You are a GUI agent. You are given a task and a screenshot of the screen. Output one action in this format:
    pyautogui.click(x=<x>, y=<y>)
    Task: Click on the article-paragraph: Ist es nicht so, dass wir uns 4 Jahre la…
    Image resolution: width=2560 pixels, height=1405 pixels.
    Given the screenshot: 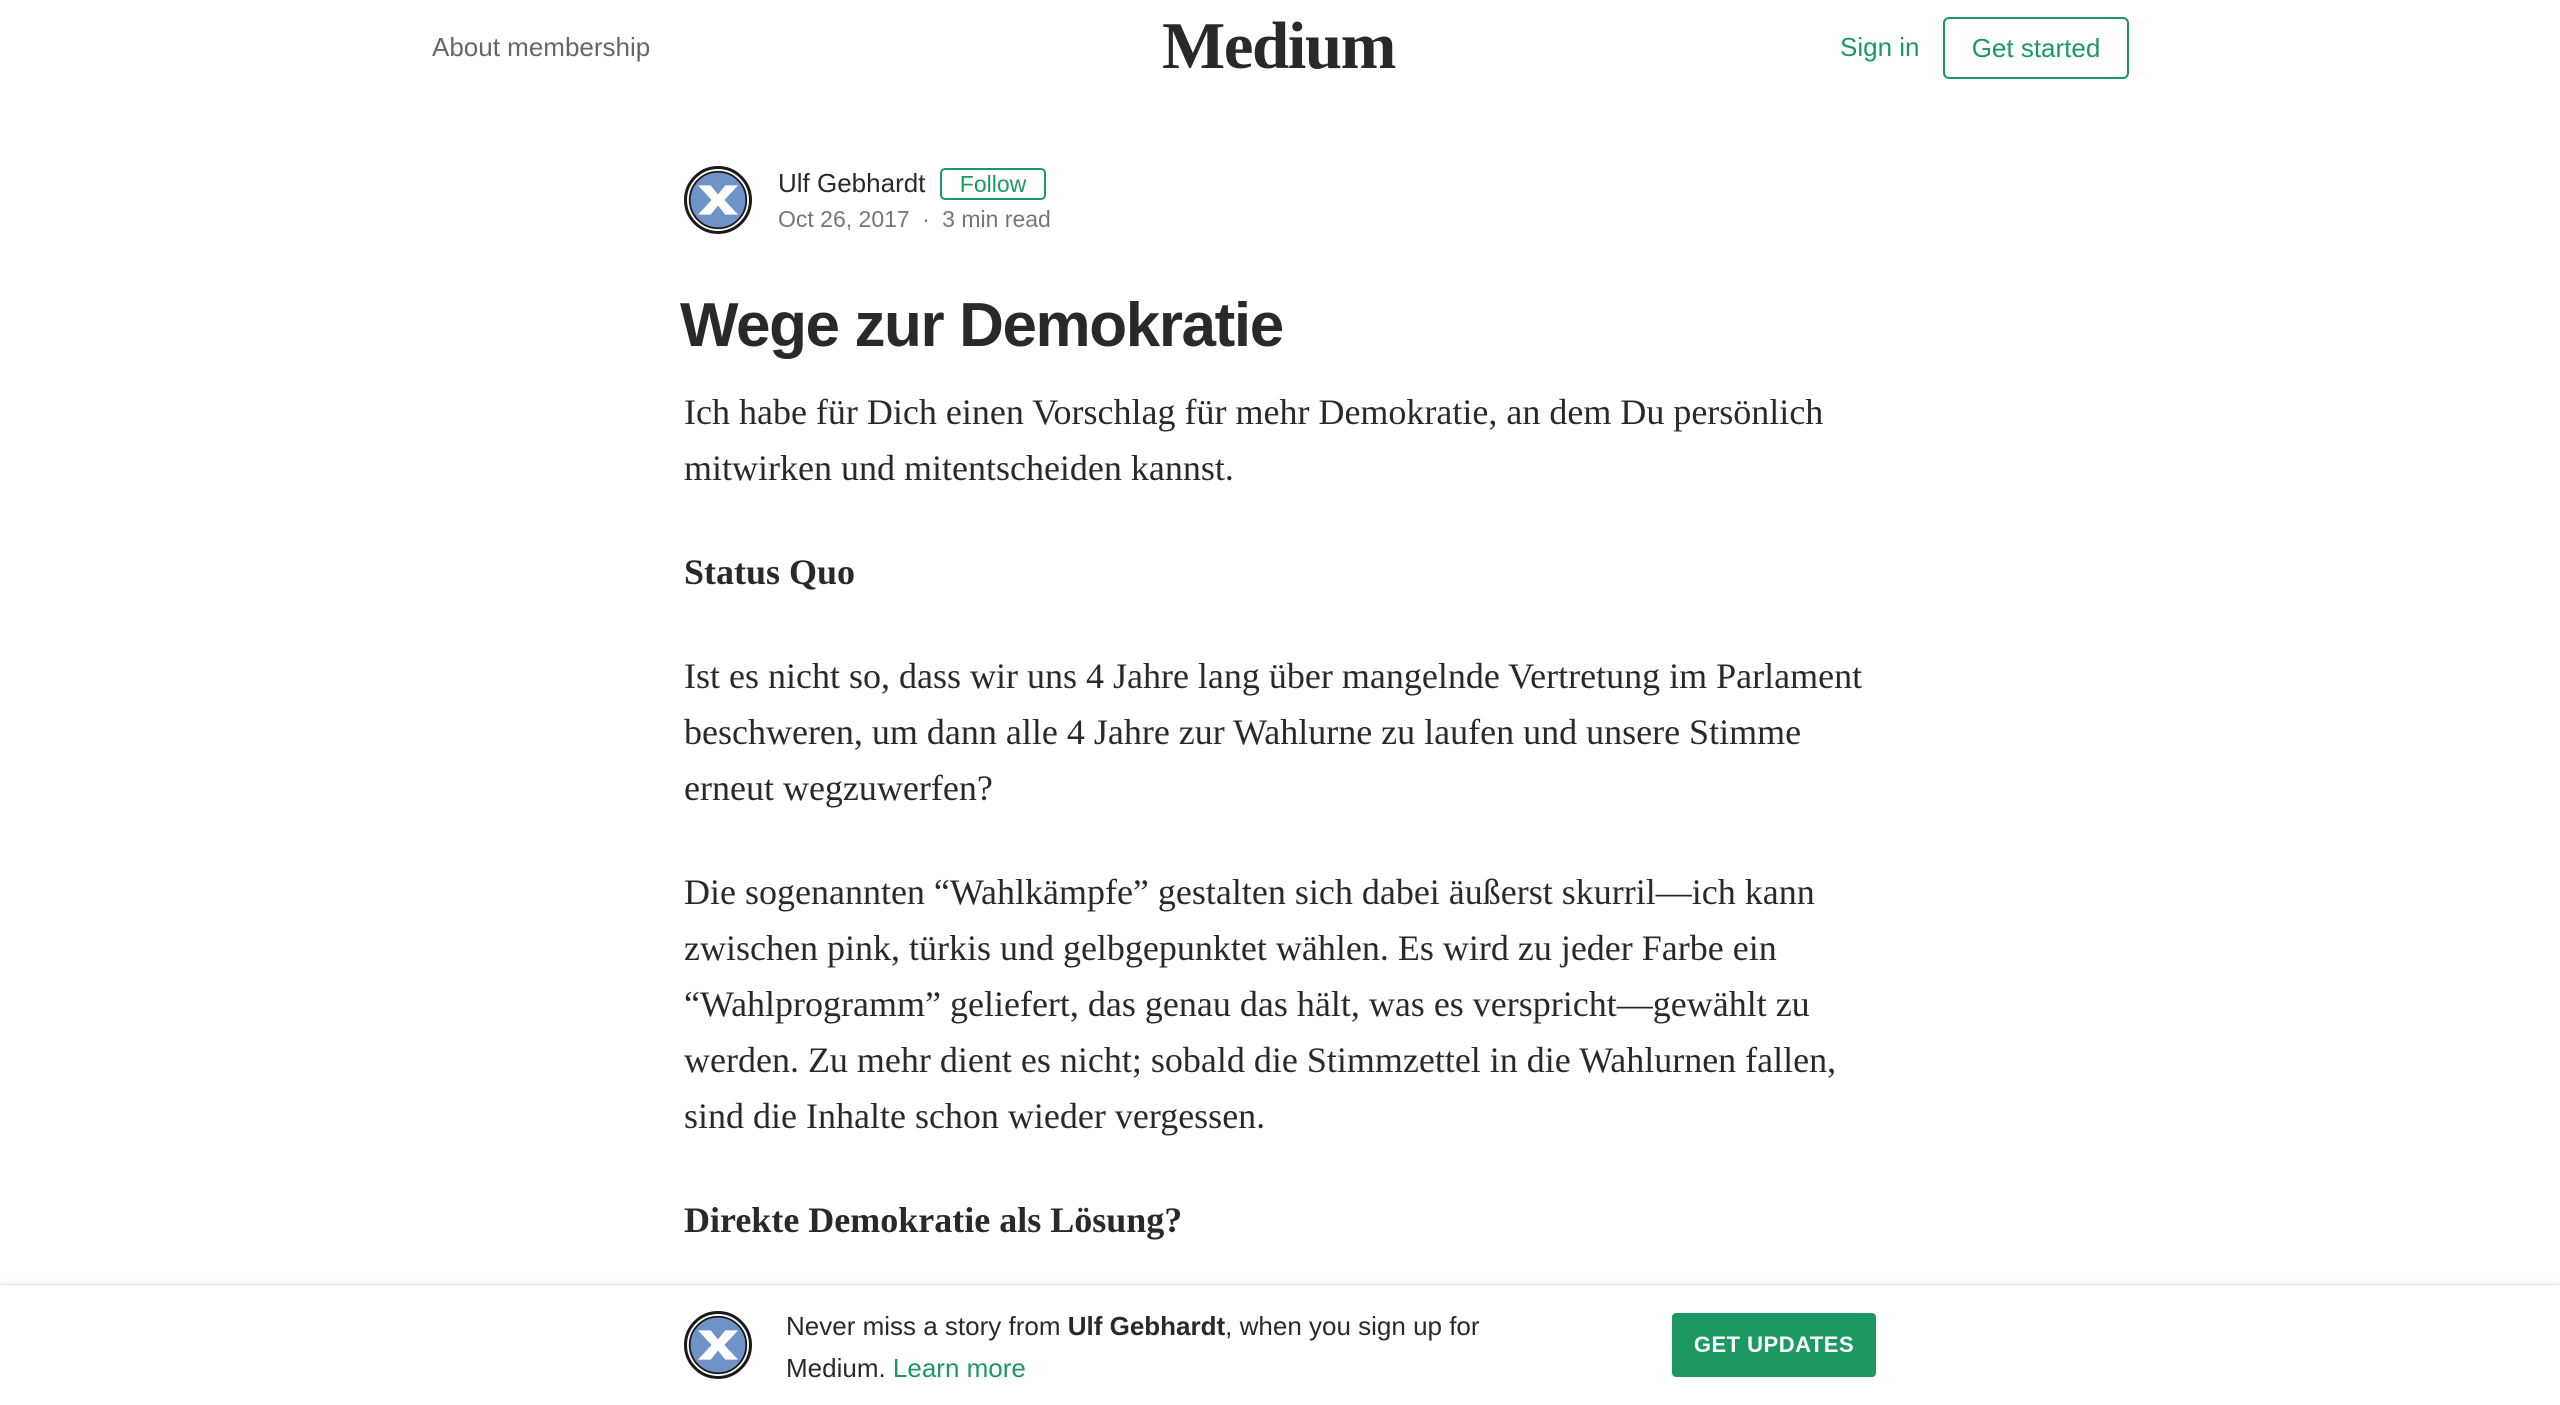 What is the action you would take?
    pyautogui.click(x=1273, y=732)
    